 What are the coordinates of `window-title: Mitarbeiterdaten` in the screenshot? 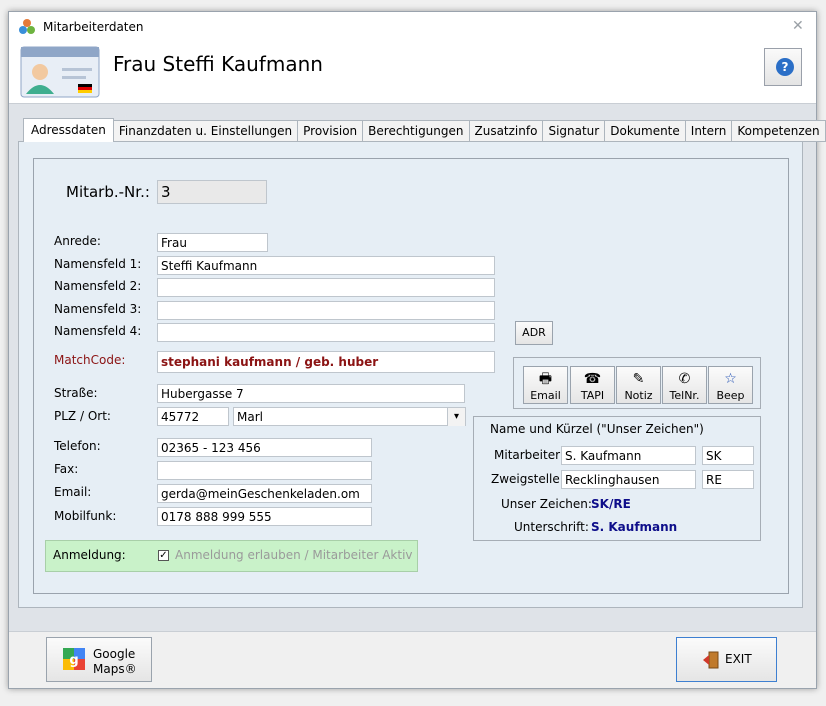 It's located at (93, 27).